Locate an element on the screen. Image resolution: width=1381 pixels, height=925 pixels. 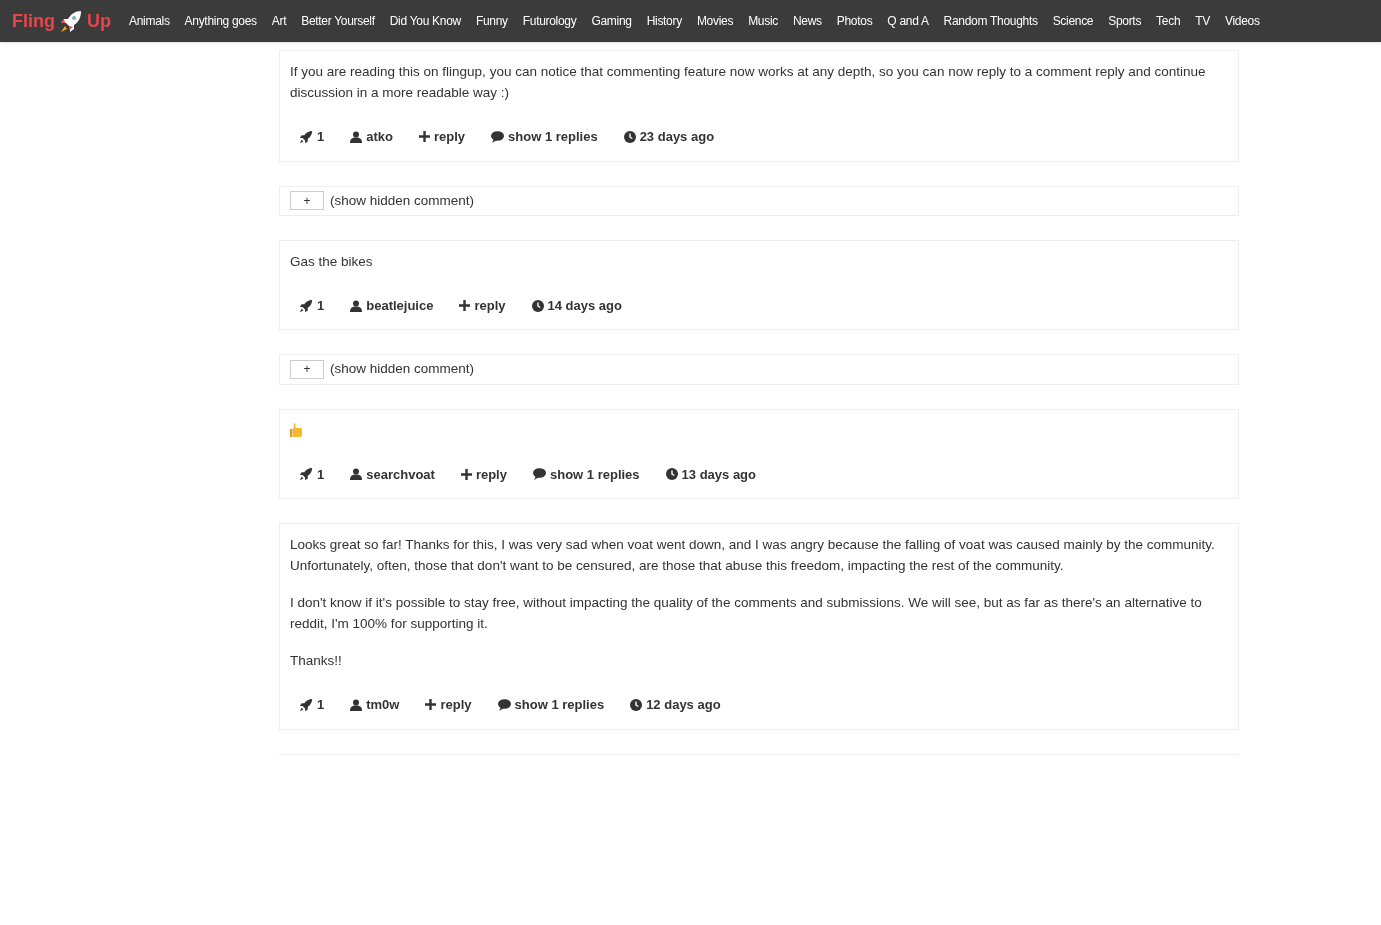
category-link: Anything goes is located at coordinates (220, 21).